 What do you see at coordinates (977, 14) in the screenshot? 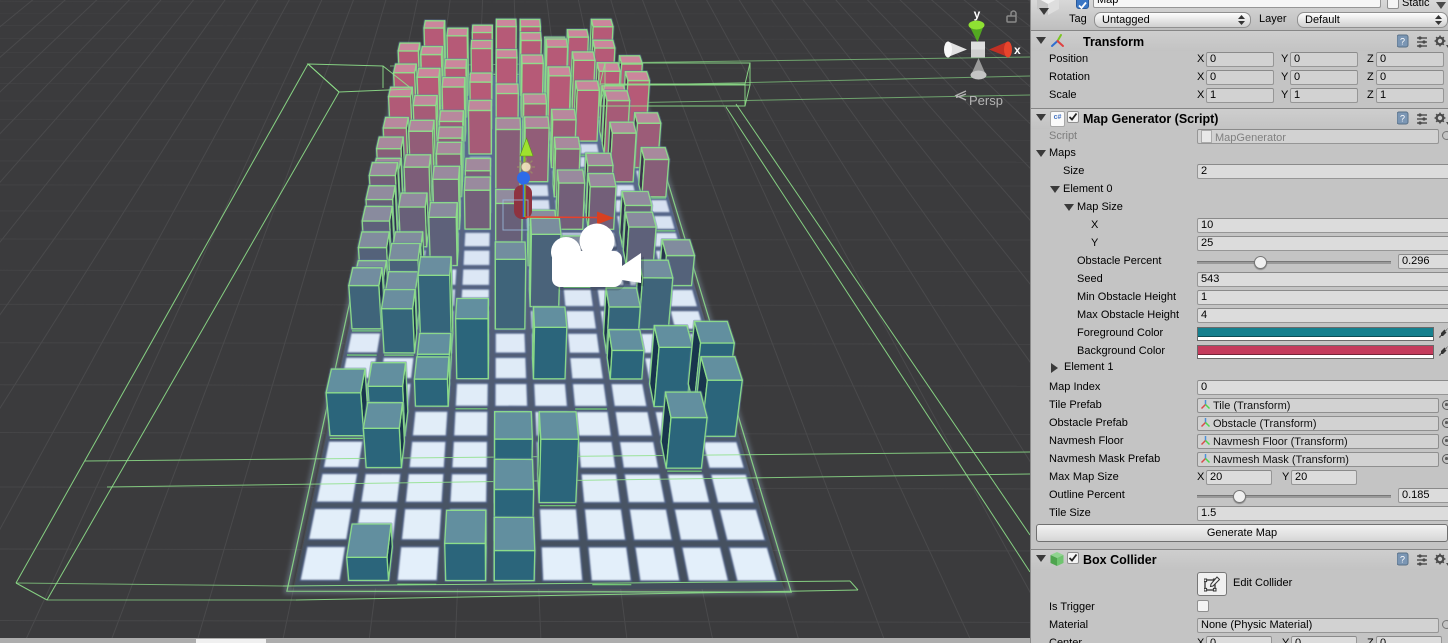
I see `svg-text: y` at bounding box center [977, 14].